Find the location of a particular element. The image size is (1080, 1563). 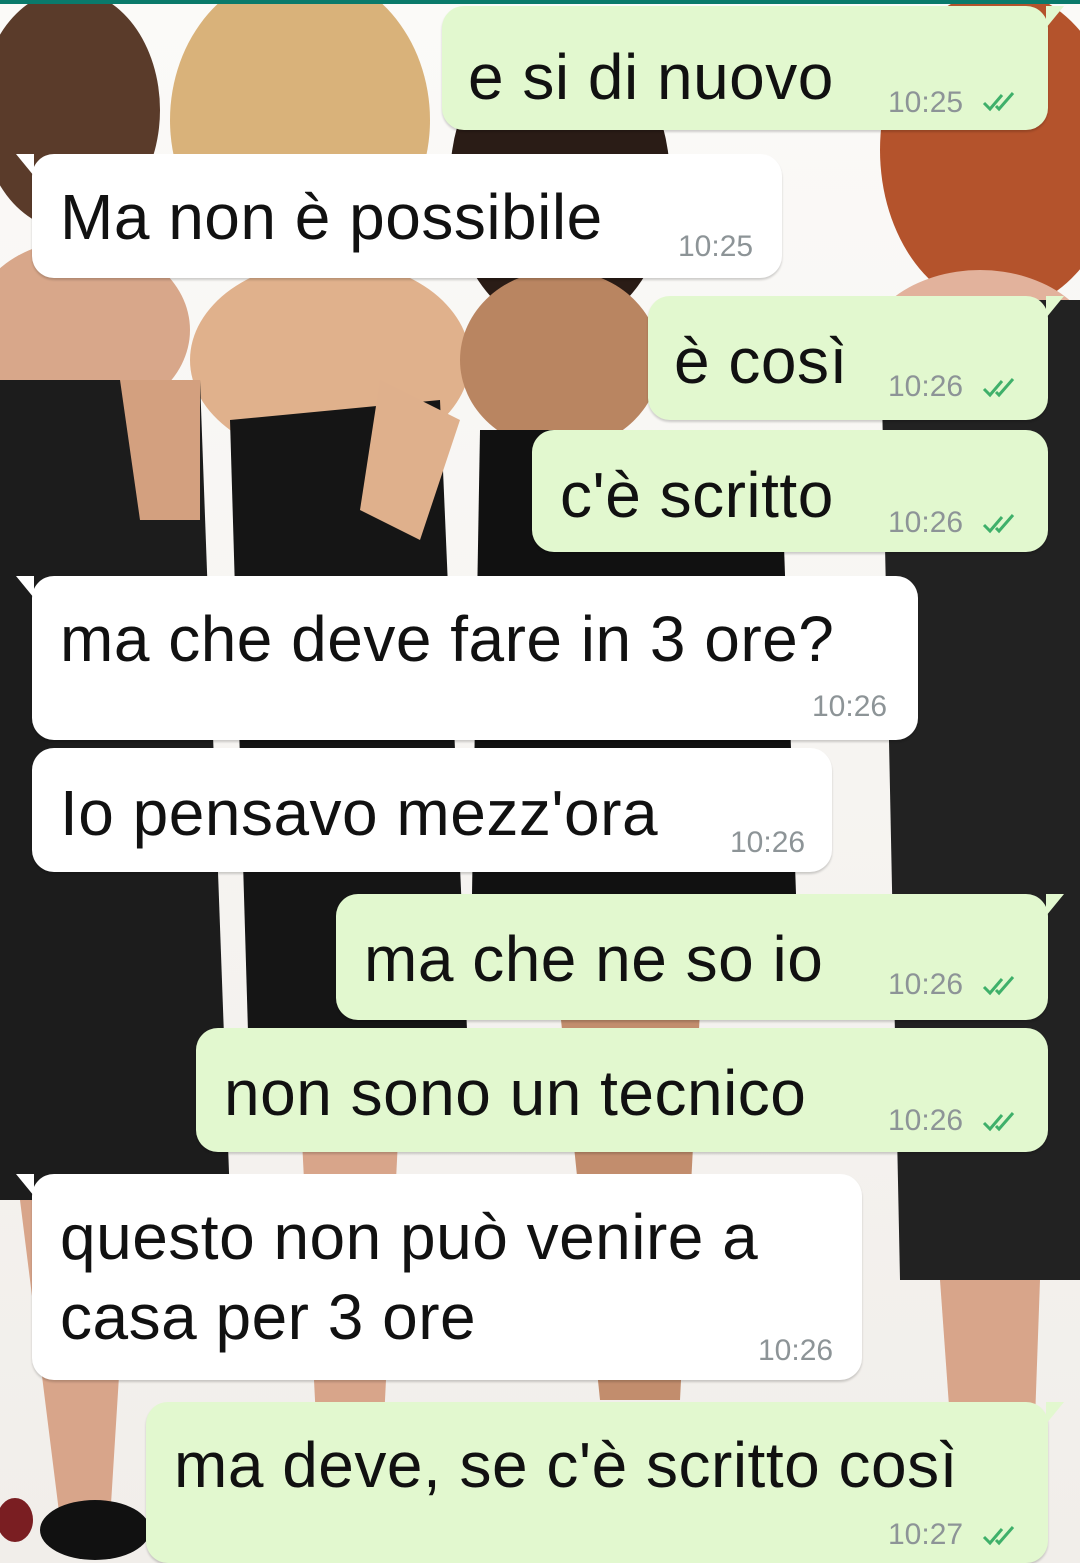

message-bubble: Ma non è possibile 10:25 is located at coordinates (399, 216).